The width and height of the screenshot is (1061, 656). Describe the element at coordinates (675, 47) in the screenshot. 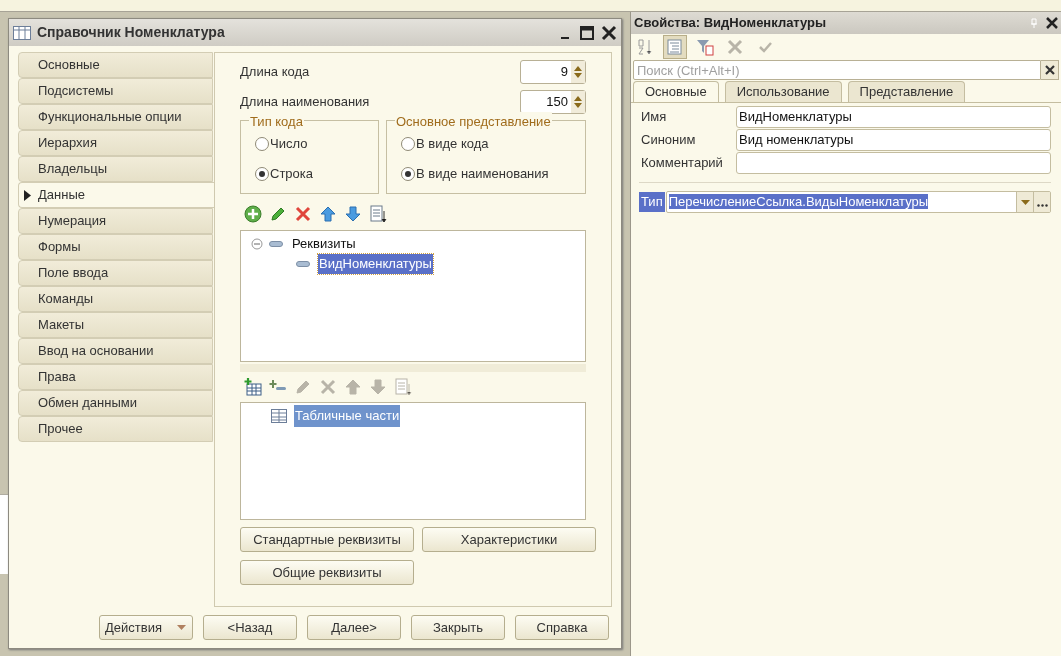

I see `tree-list-icon` at that location.